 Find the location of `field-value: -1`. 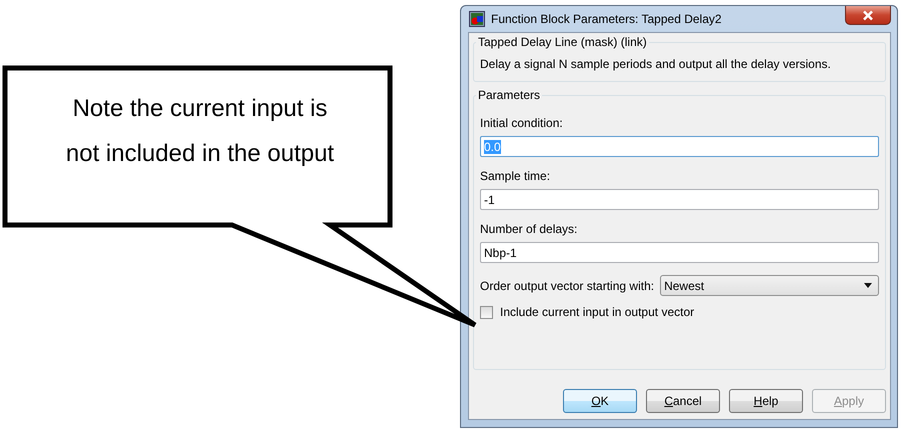

field-value: -1 is located at coordinates (489, 199).